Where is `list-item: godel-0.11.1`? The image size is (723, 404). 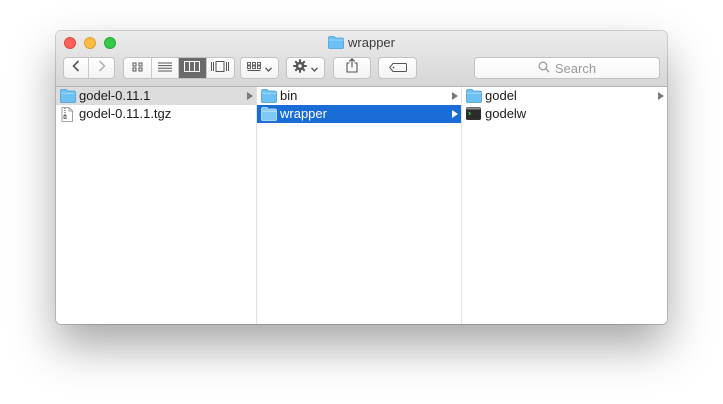 list-item: godel-0.11.1 is located at coordinates (156, 96).